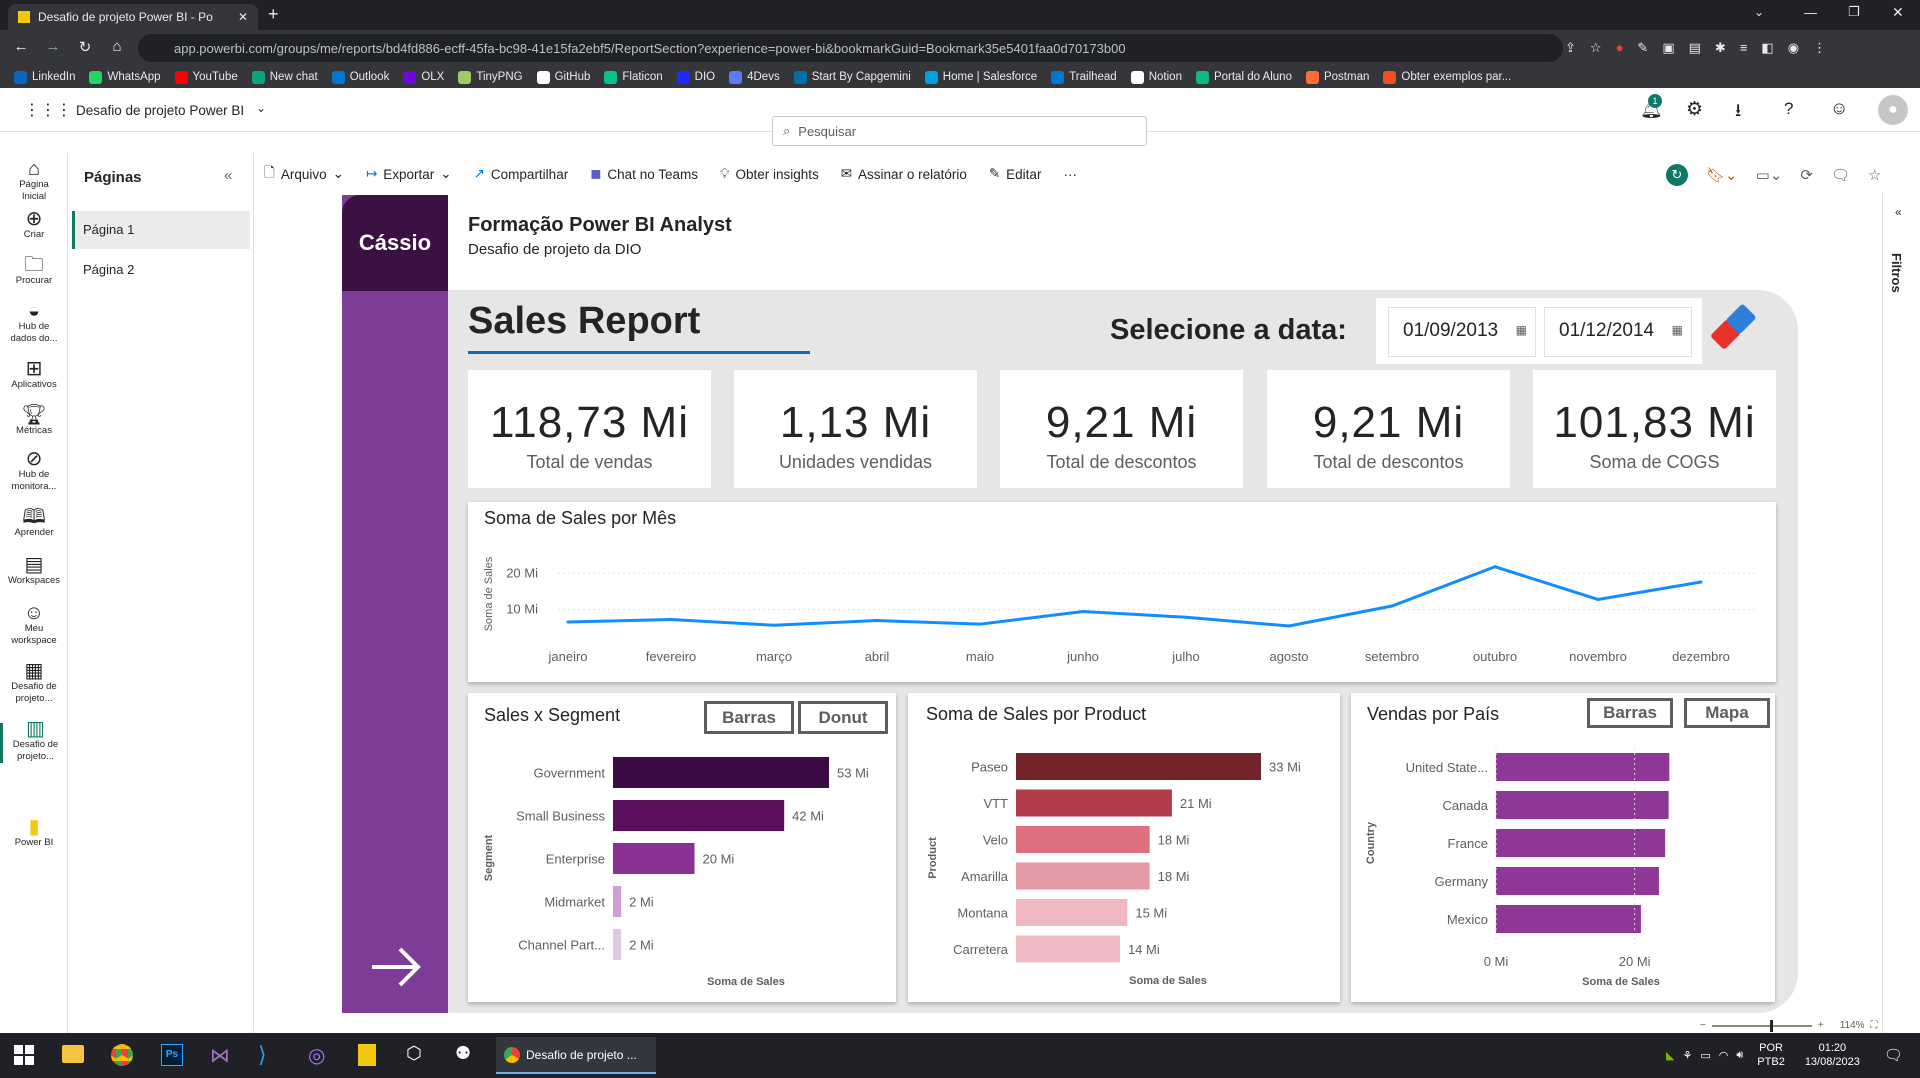  Describe the element at coordinates (1793, 48) in the screenshot. I see `profile-avatar-icon: ◉` at that location.